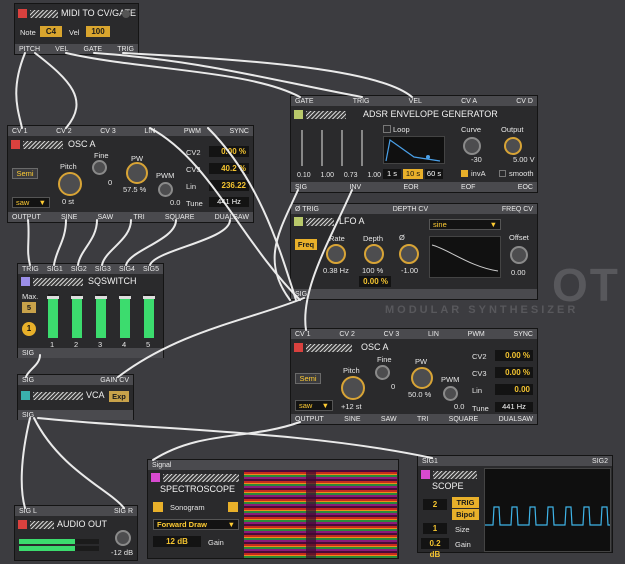 The width and height of the screenshot is (625, 564). I want to click on scope-gain-value: 0.2 dB, so click(435, 548).